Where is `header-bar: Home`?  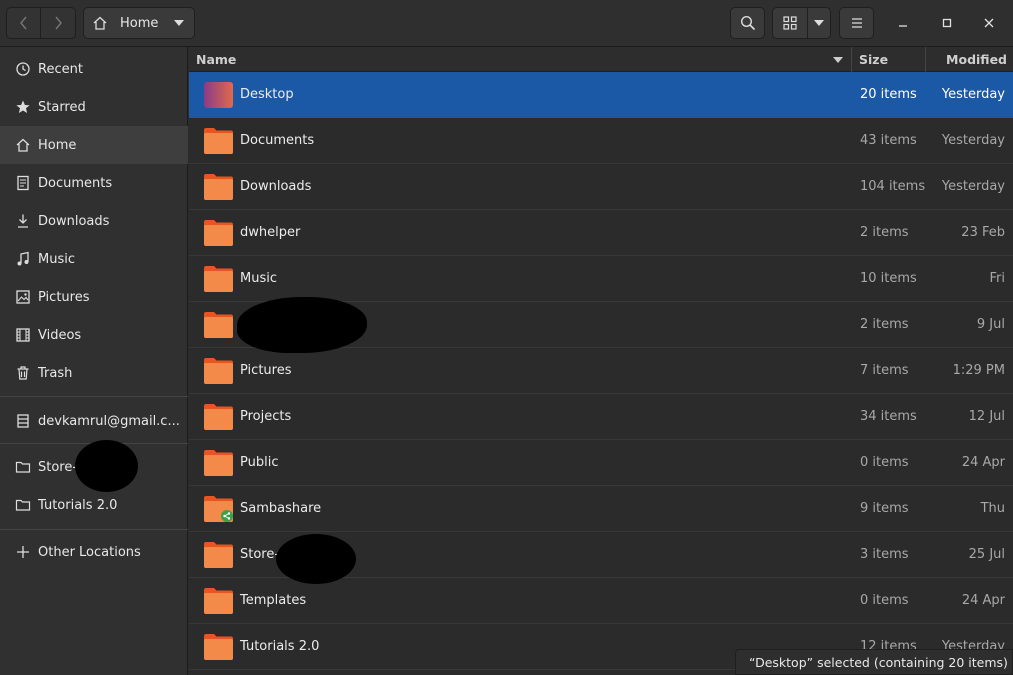 header-bar: Home is located at coordinates (506, 23).